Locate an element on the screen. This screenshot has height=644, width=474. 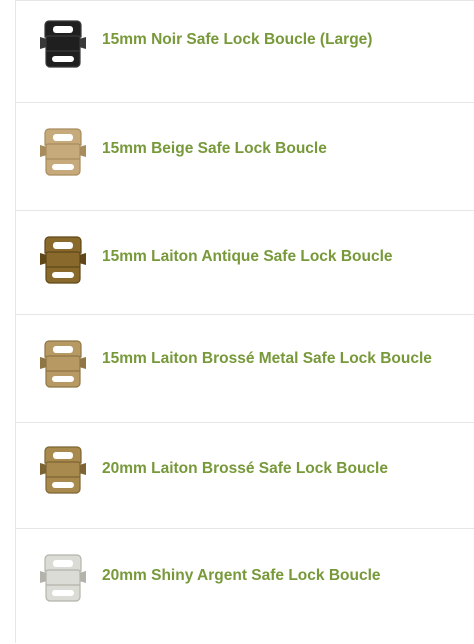
buckle-beige-icon is located at coordinates (63, 152).